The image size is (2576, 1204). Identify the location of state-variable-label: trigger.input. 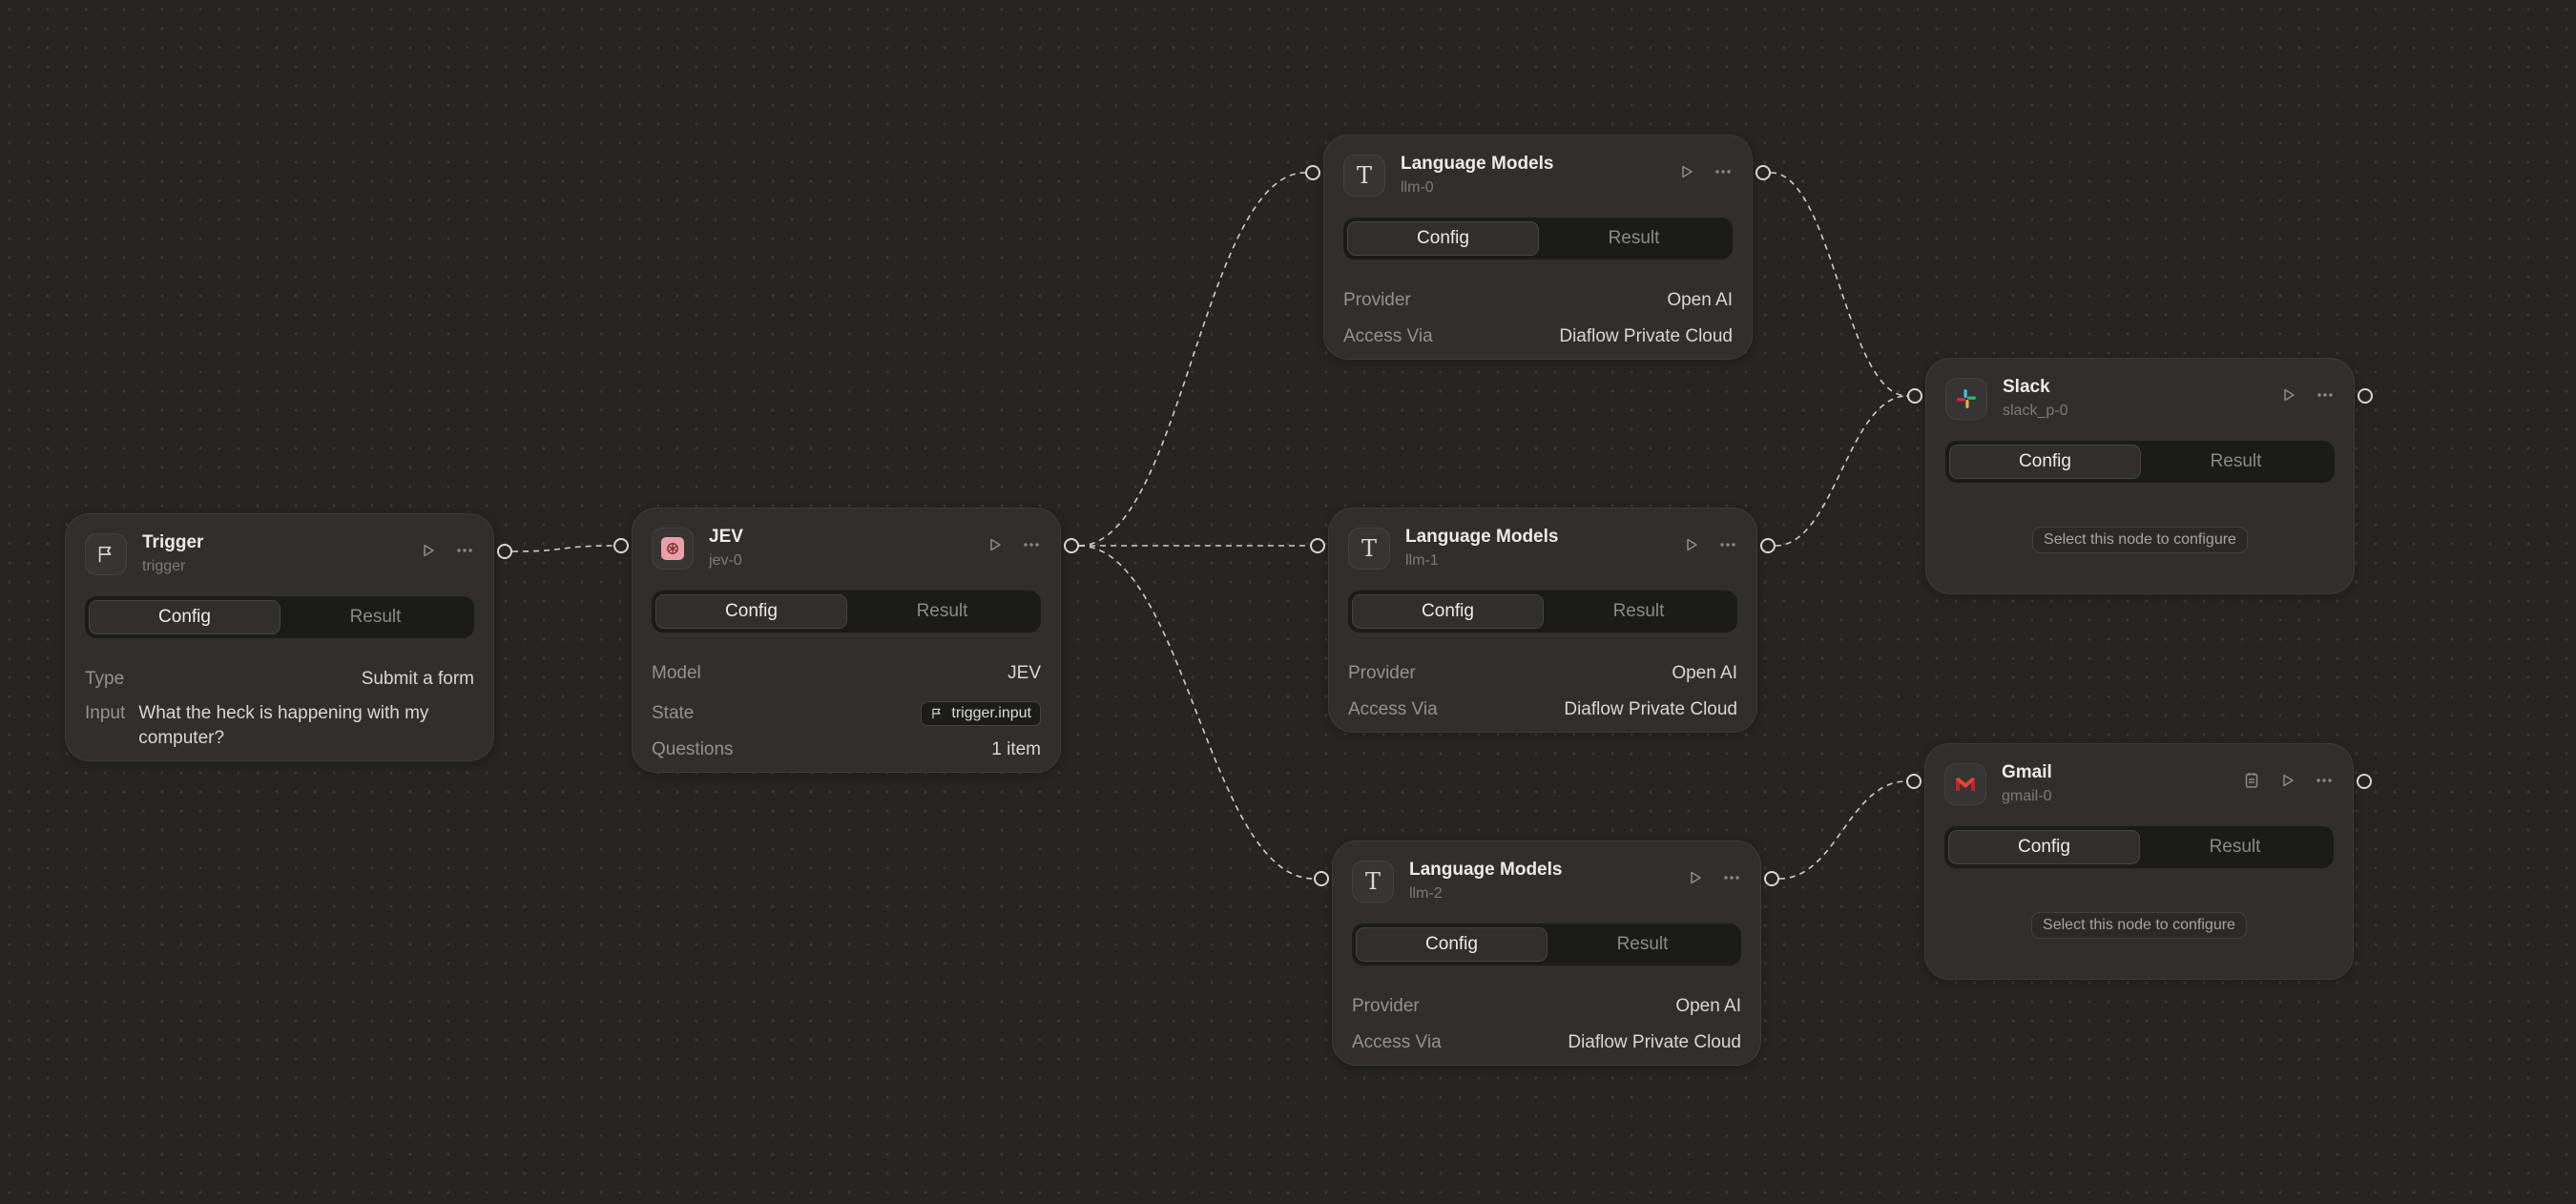
(991, 713).